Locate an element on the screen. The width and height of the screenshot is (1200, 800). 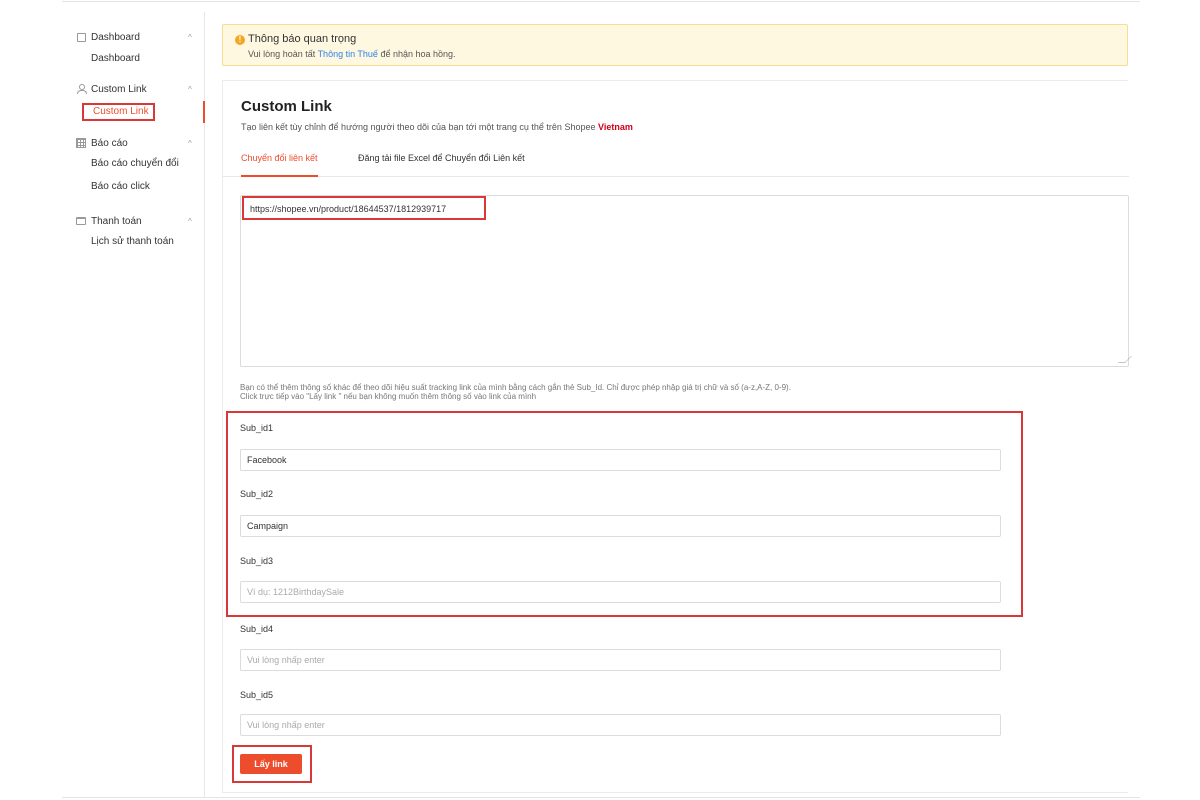
sub-id5-label: Sub_id5 is located at coordinates (257, 695).